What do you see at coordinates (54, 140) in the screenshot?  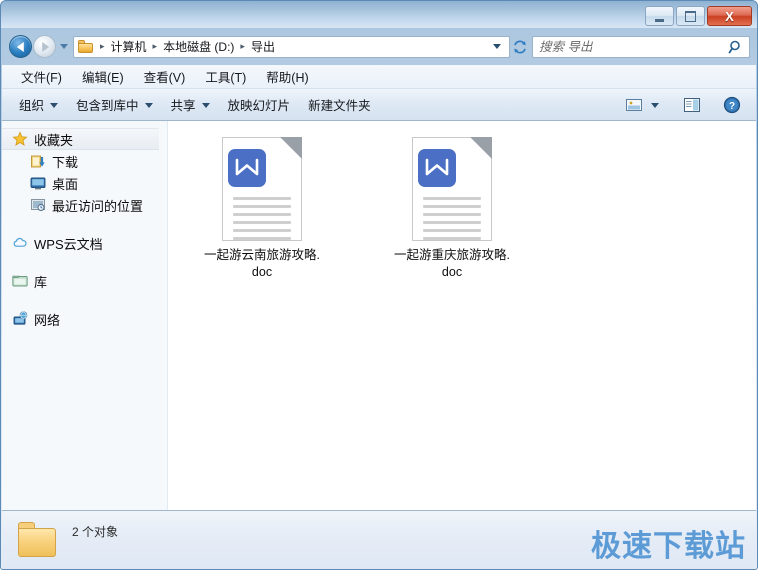 I see `sidebar-item-favorites-label: 收藏夹` at bounding box center [54, 140].